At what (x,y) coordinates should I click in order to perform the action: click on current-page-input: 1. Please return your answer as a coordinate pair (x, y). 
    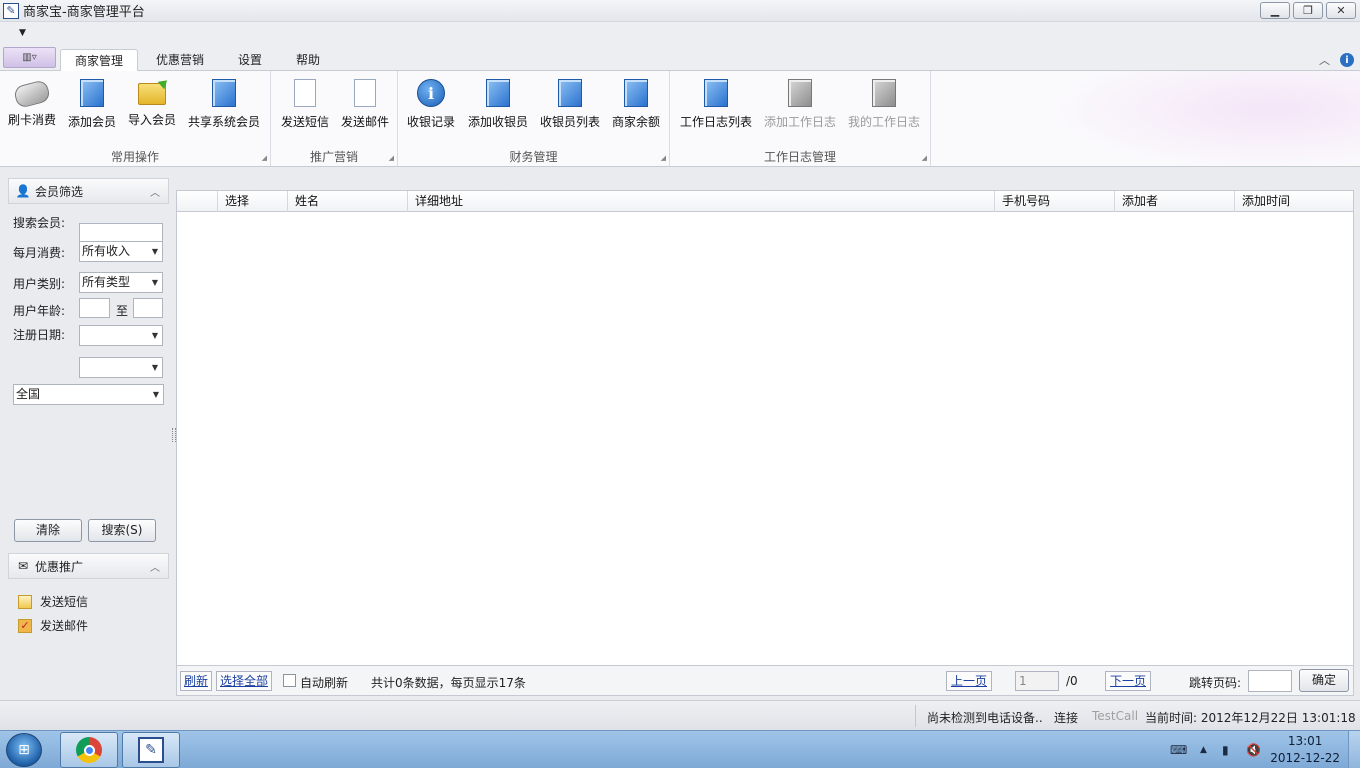
    Looking at the image, I should click on (1037, 681).